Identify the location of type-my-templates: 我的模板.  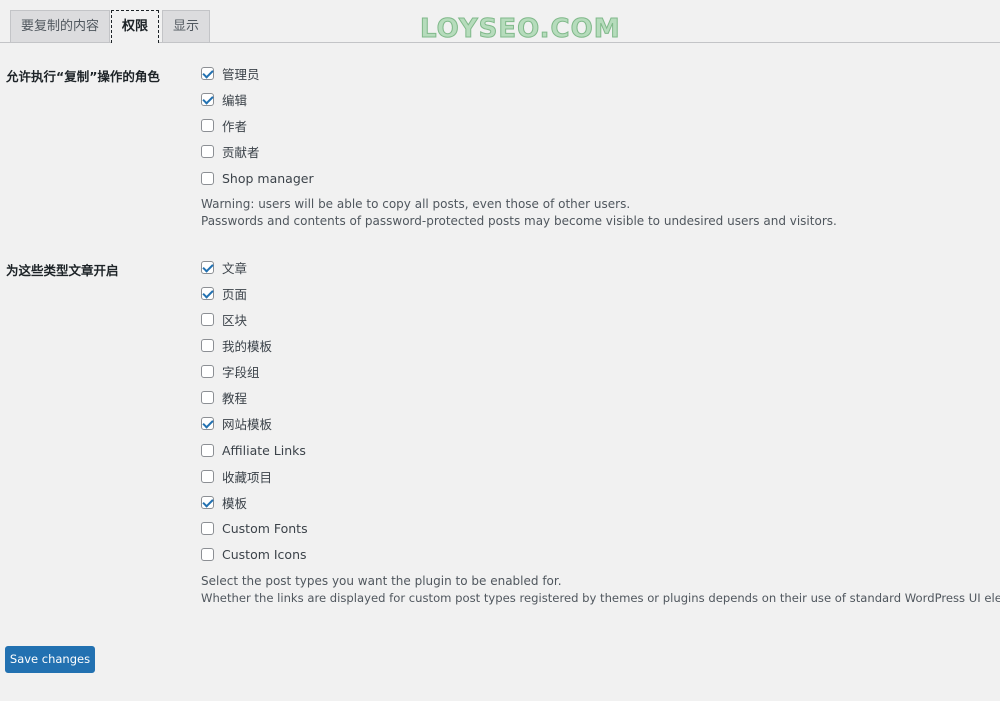
(236, 345).